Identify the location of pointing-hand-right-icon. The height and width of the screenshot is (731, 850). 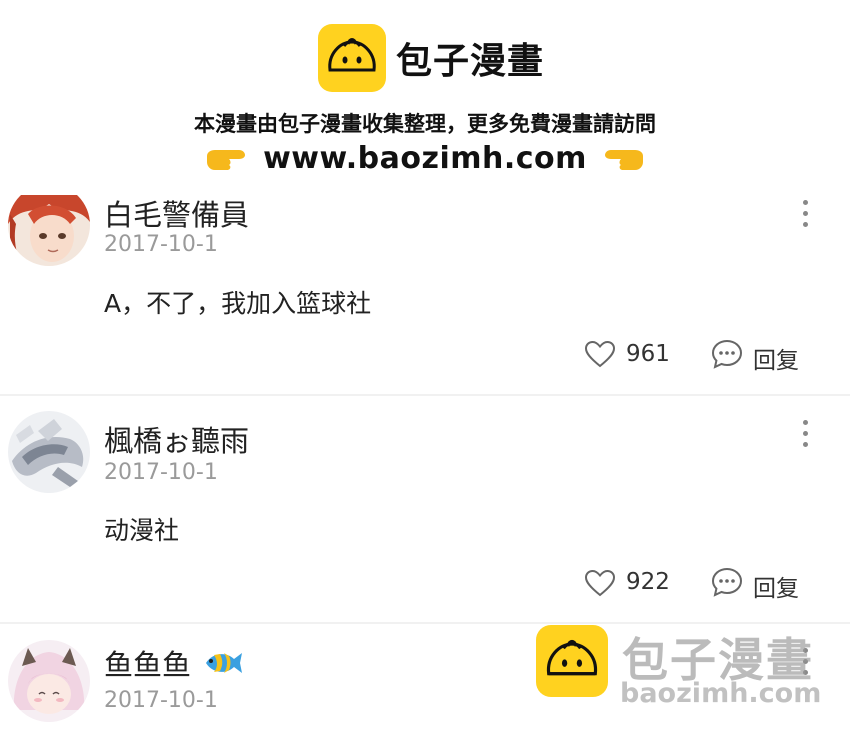
(226, 160).